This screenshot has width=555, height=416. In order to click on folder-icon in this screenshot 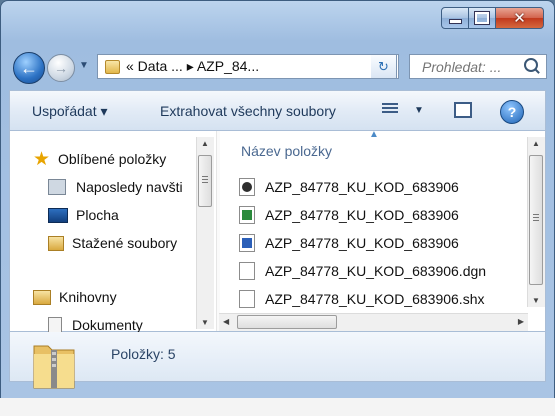, I will do `click(112, 66)`.